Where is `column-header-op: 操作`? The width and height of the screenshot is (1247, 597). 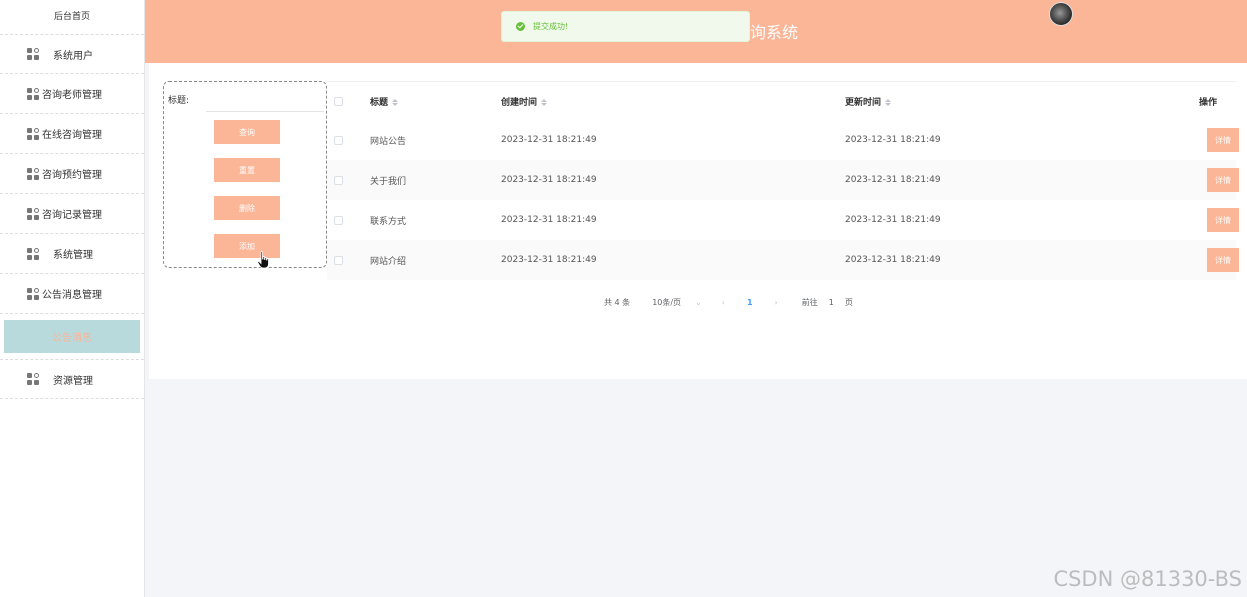
column-header-op: 操作 is located at coordinates (1208, 102).